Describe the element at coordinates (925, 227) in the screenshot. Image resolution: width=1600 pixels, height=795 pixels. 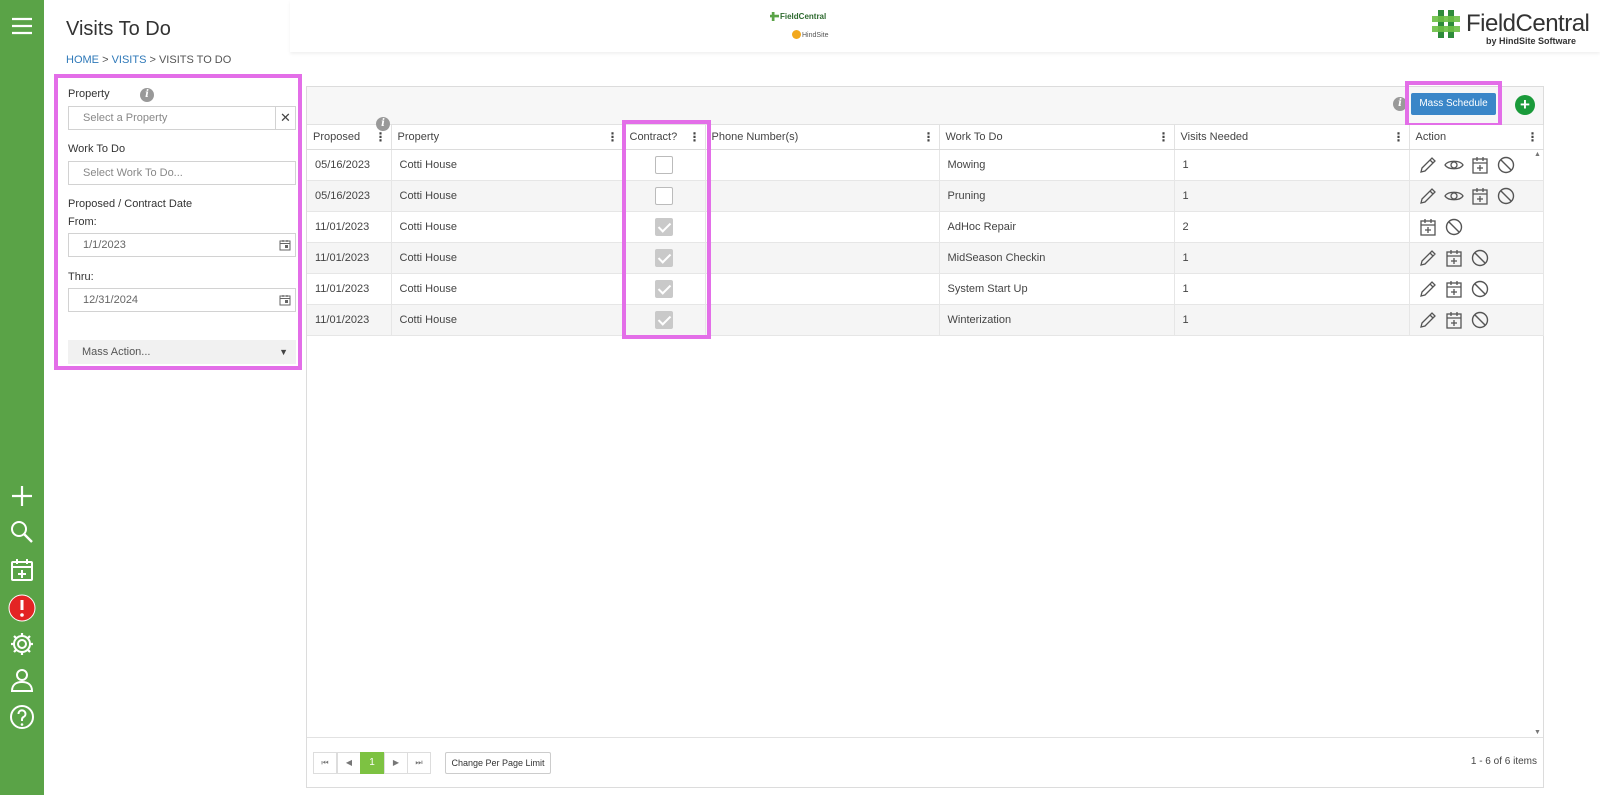
I see `table-row: 11/01/2023 Cotti House AdHoc Repair 2` at that location.